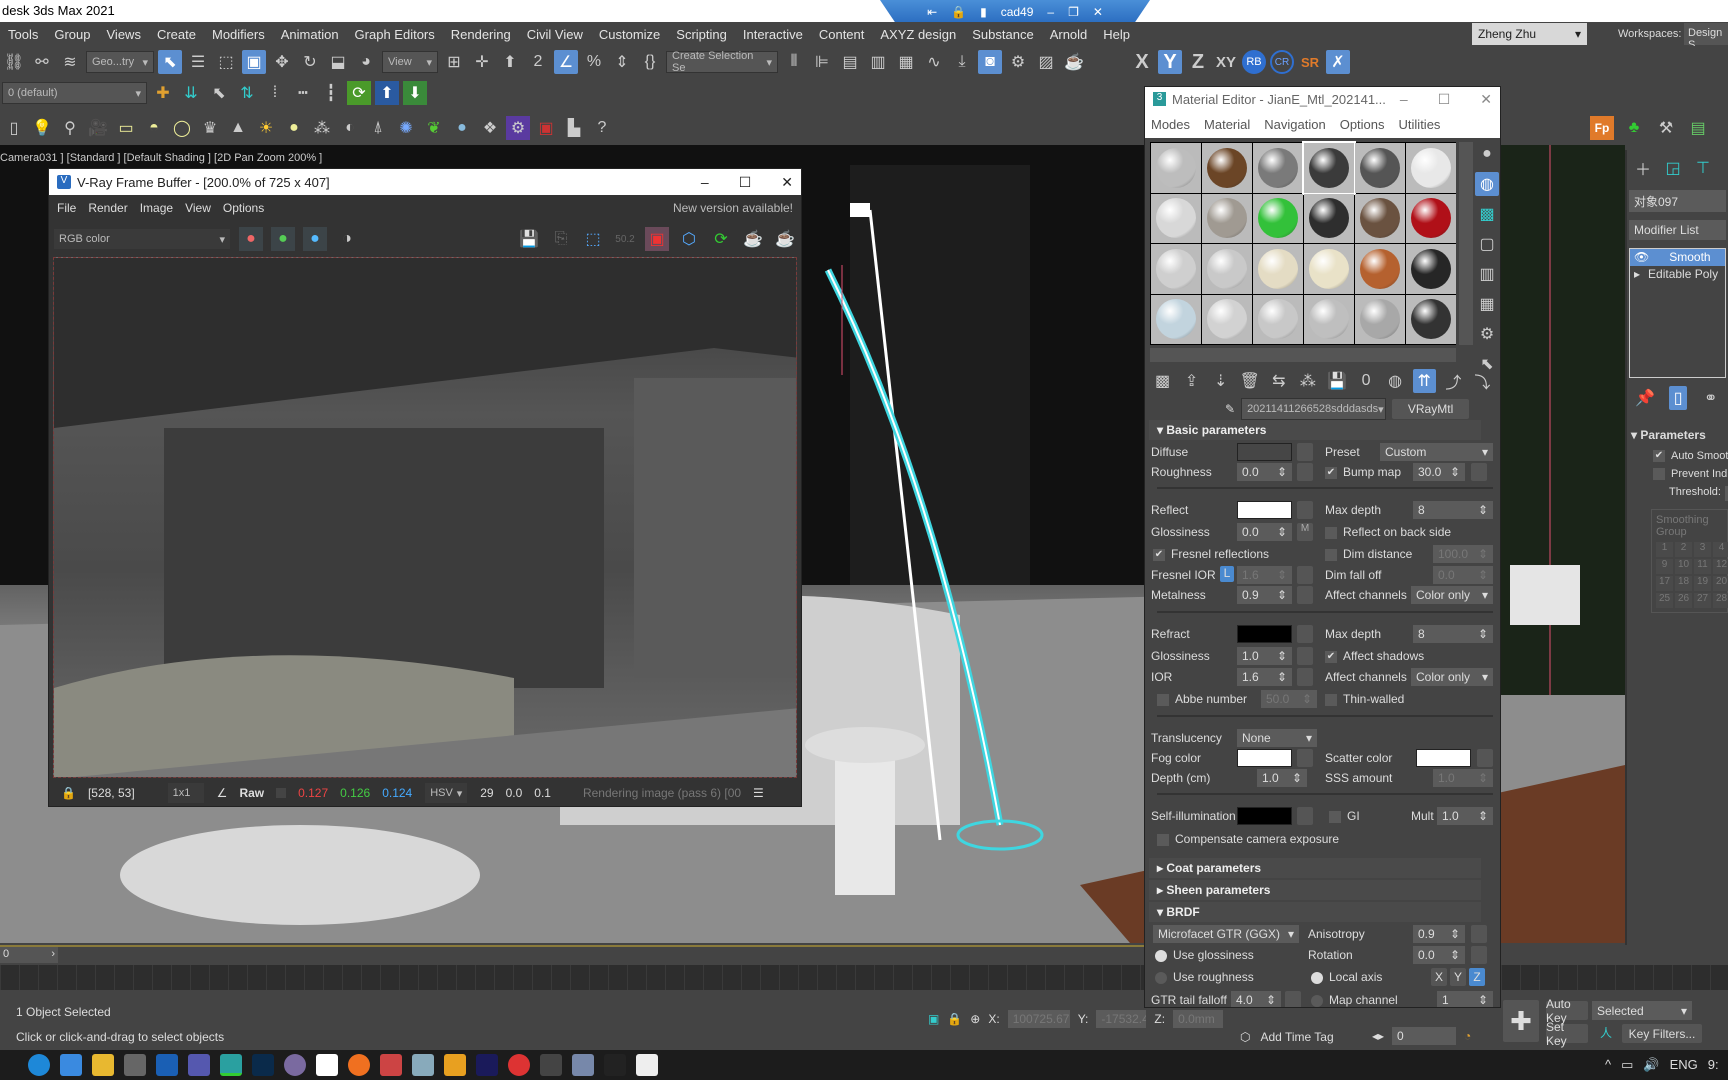 Image resolution: width=1728 pixels, height=1080 pixels. What do you see at coordinates (1698, 128) in the screenshot?
I see `list-icon: ▤` at bounding box center [1698, 128].